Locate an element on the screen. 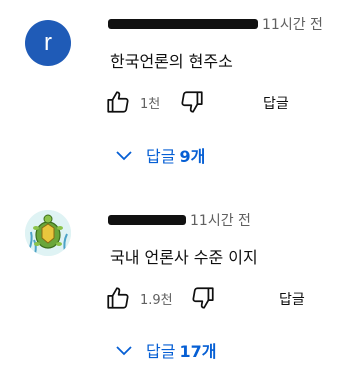 Image resolution: width=349 pixels, height=383 pixels. turtle-avatar-icon is located at coordinates (48, 233).